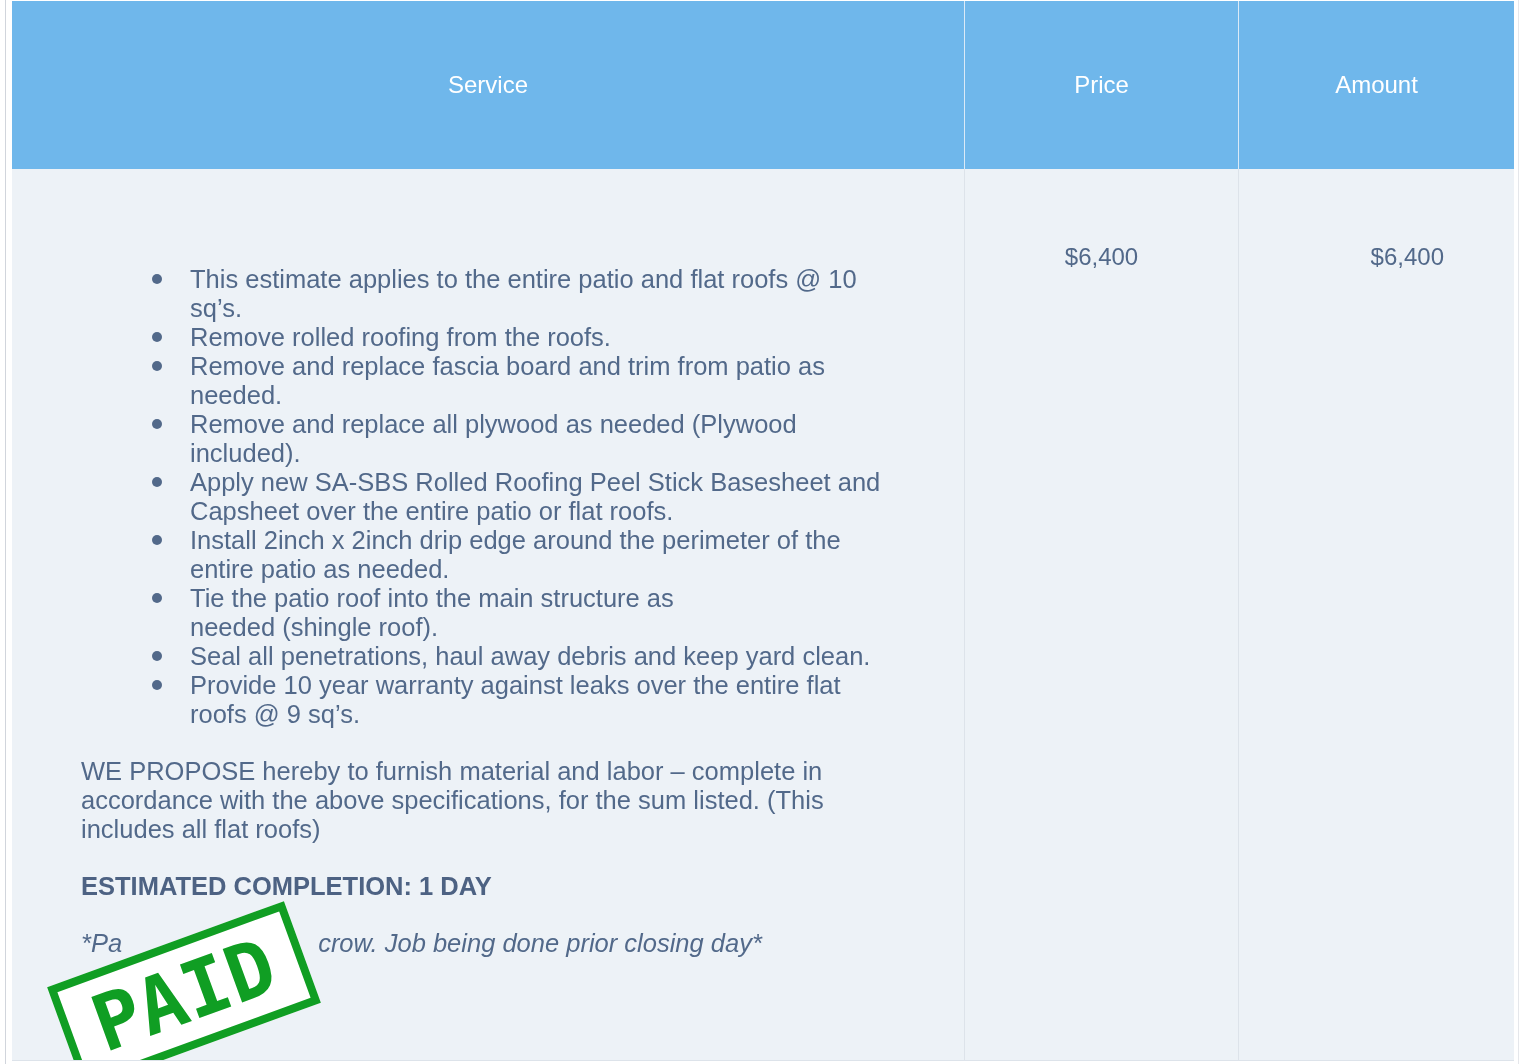 Image resolution: width=1523 pixels, height=1064 pixels. Describe the element at coordinates (1101, 85) in the screenshot. I see `column-header: Price` at that location.